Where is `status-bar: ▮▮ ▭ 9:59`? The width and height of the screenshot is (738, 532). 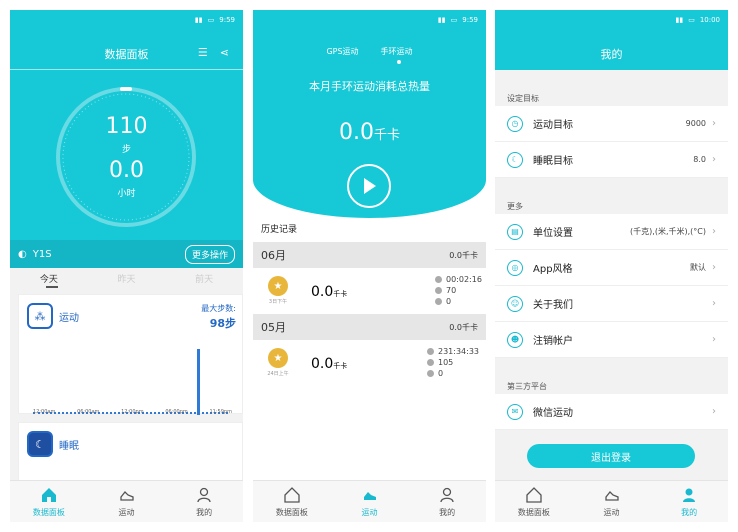 status-bar: ▮▮ ▭ 9:59 is located at coordinates (126, 20).